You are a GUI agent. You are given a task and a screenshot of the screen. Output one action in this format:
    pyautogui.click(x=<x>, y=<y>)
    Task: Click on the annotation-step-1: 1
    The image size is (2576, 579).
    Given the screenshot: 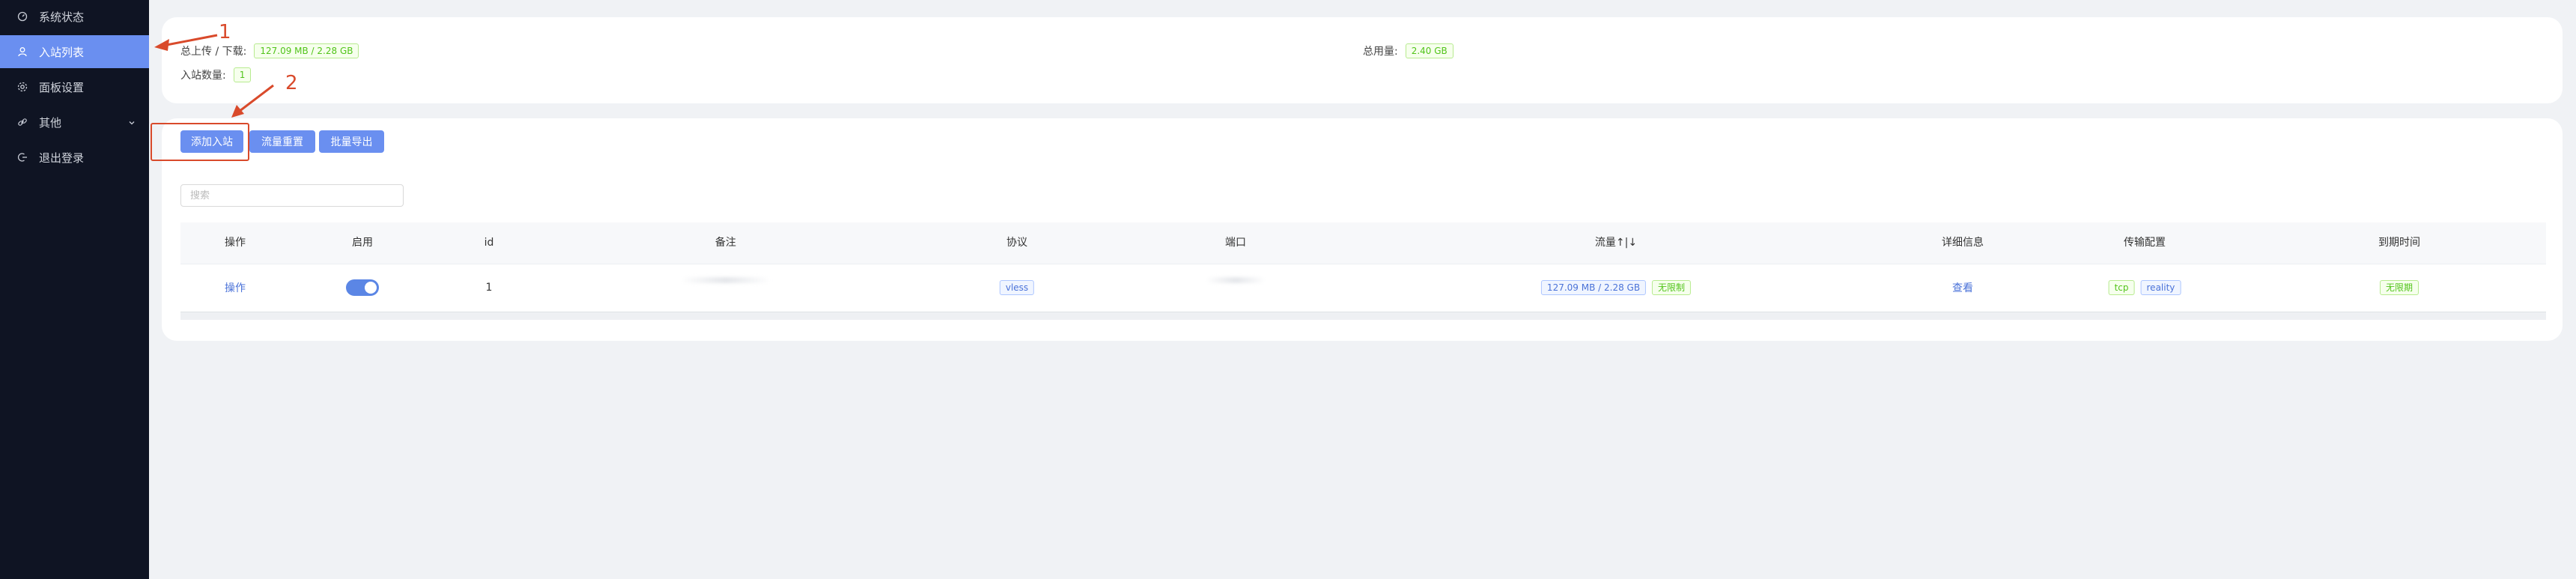 What is the action you would take?
    pyautogui.click(x=225, y=32)
    